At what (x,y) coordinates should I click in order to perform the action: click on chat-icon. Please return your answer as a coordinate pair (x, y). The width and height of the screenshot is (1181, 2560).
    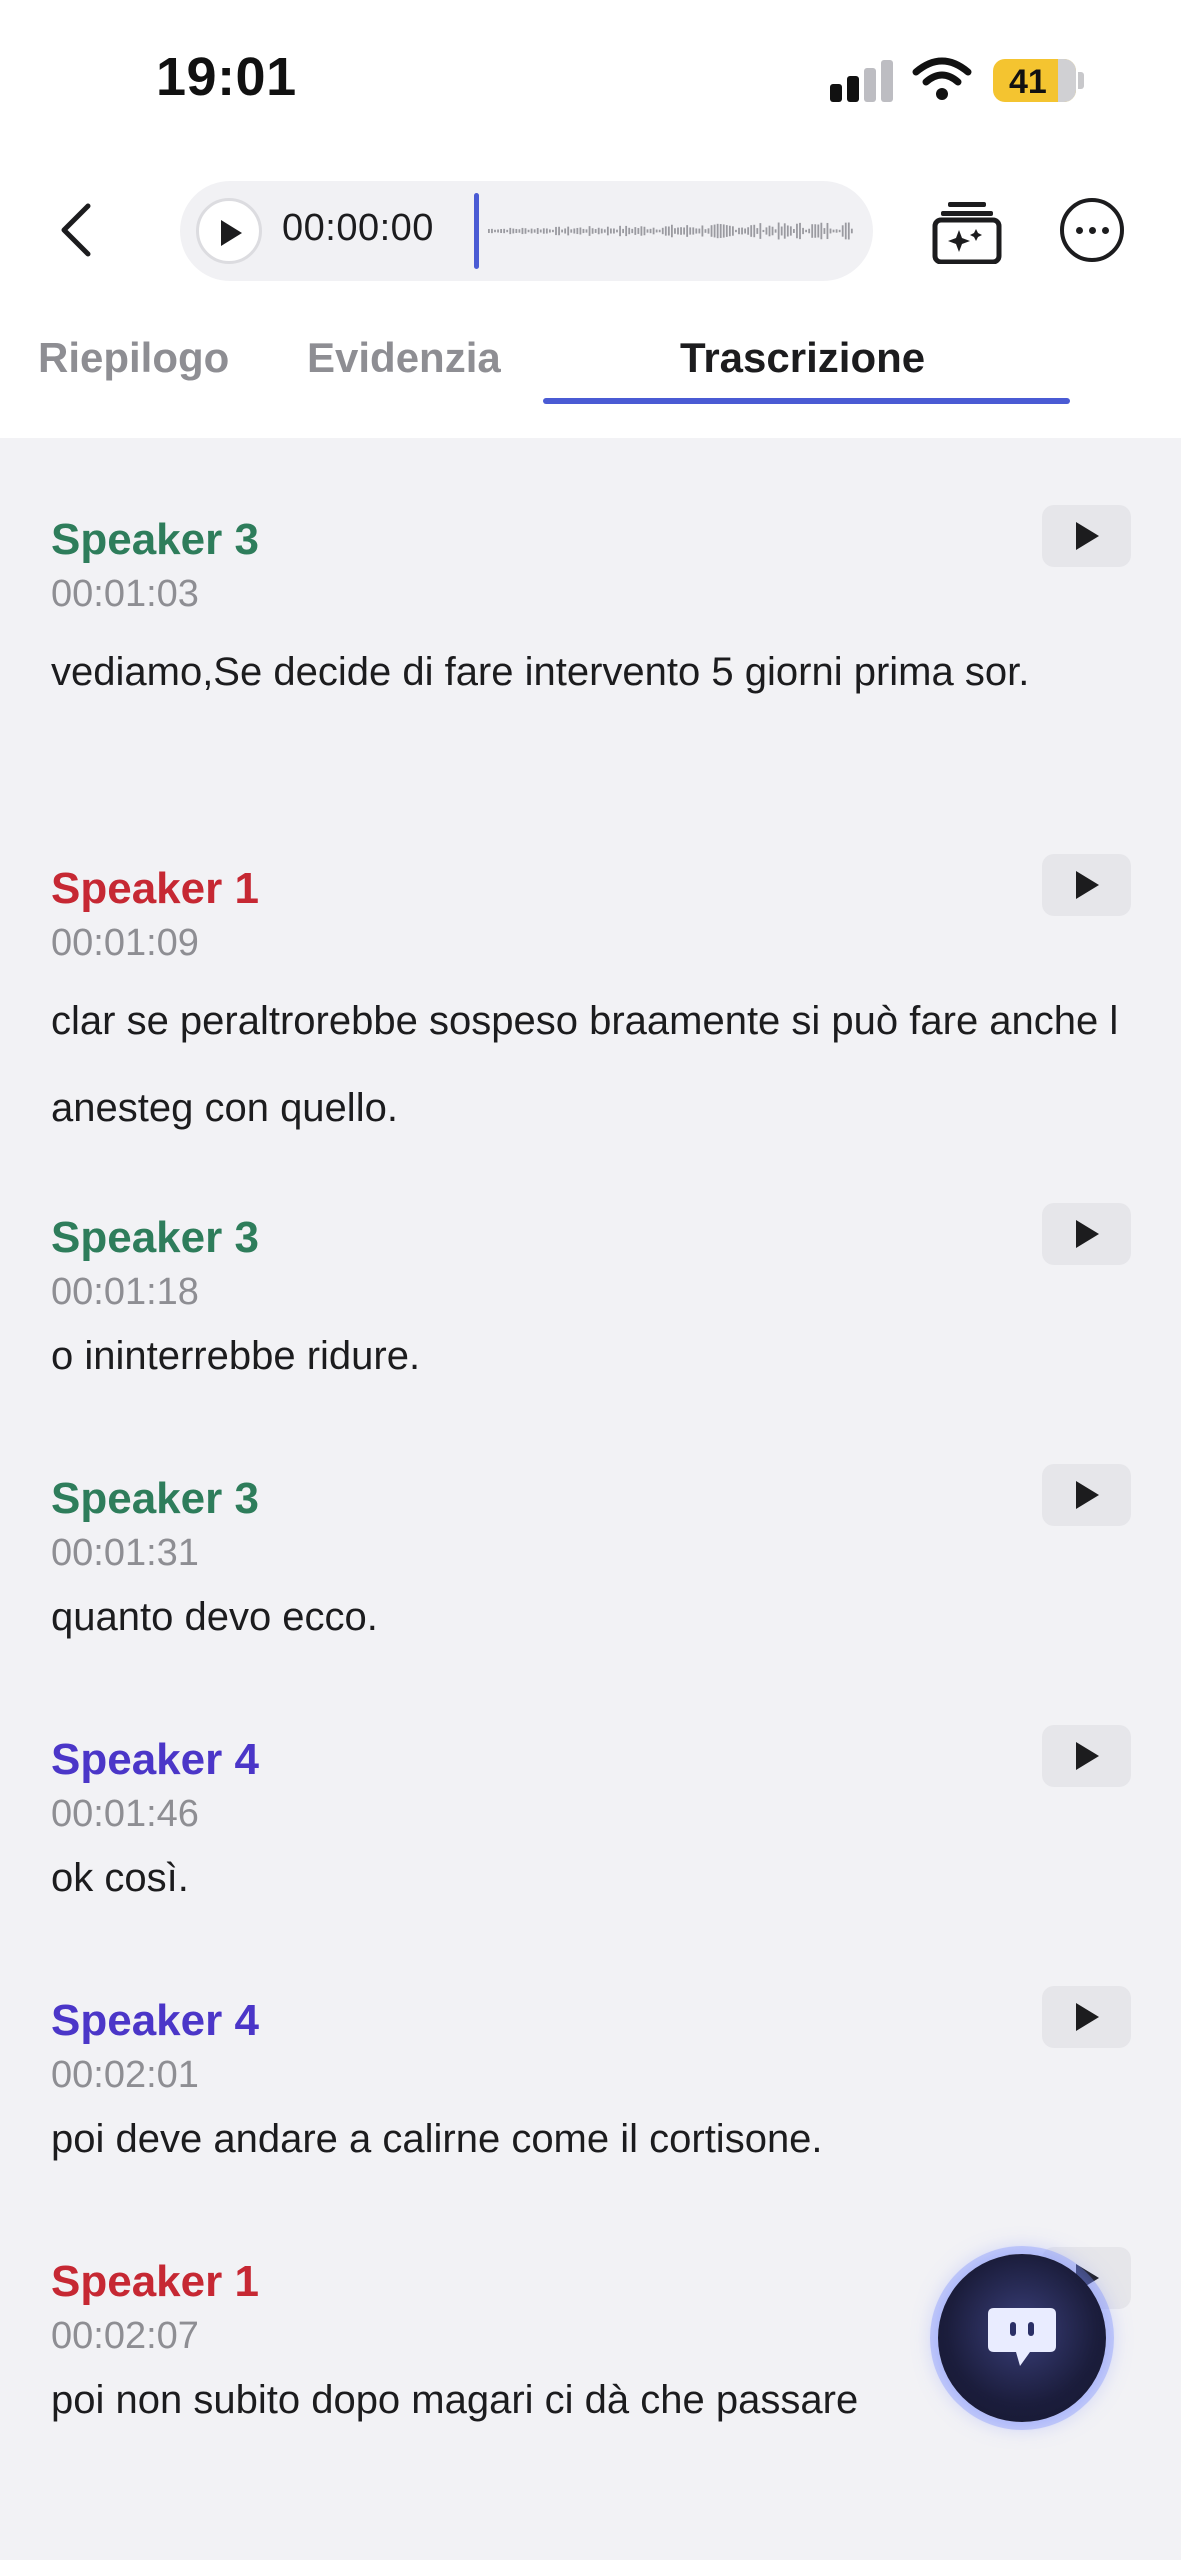
    Looking at the image, I should click on (1022, 2337).